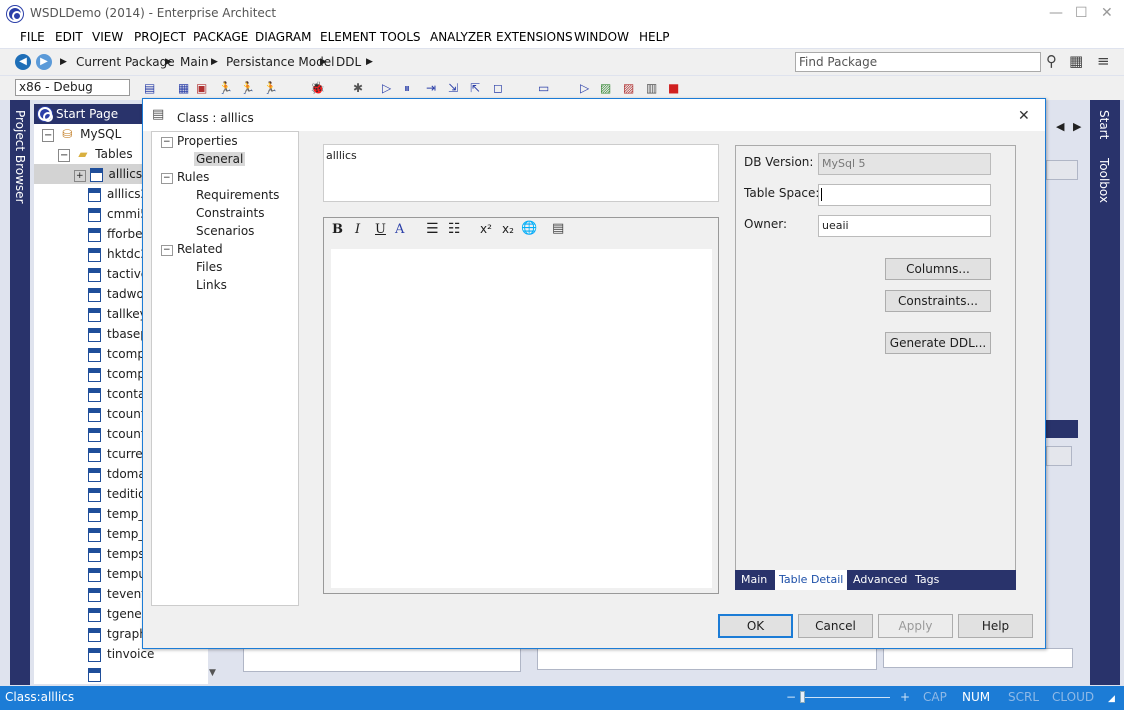 This screenshot has width=1124, height=710. I want to click on underline-icon: U, so click(380, 229).